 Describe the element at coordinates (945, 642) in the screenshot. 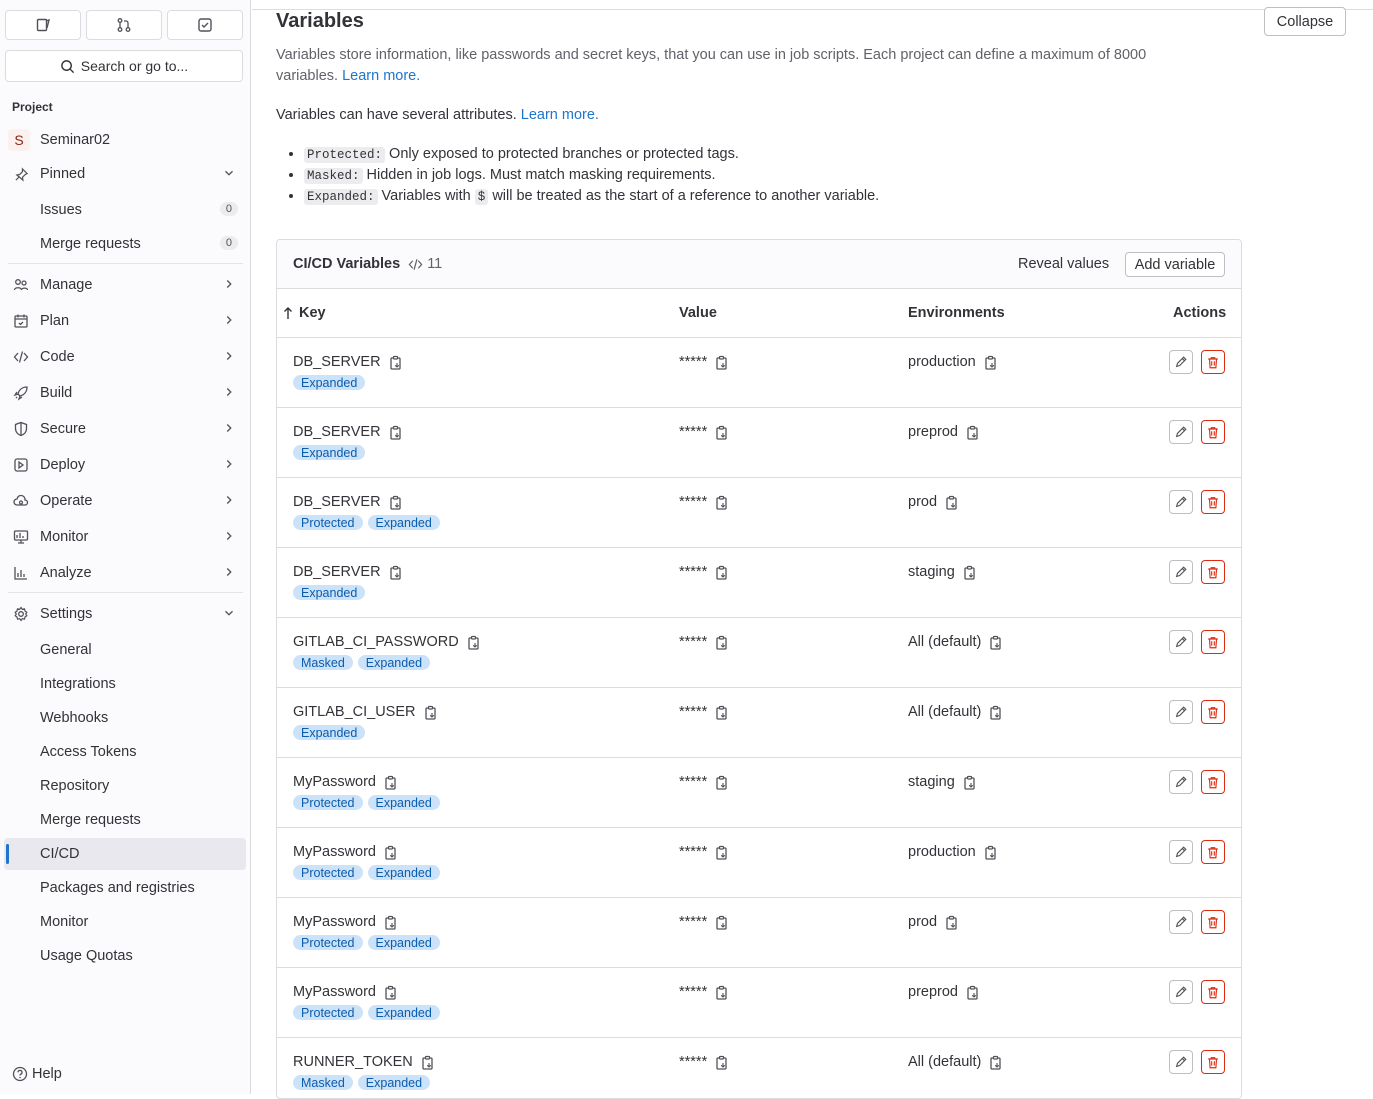

I see `variable-environment-text: All (default)` at that location.